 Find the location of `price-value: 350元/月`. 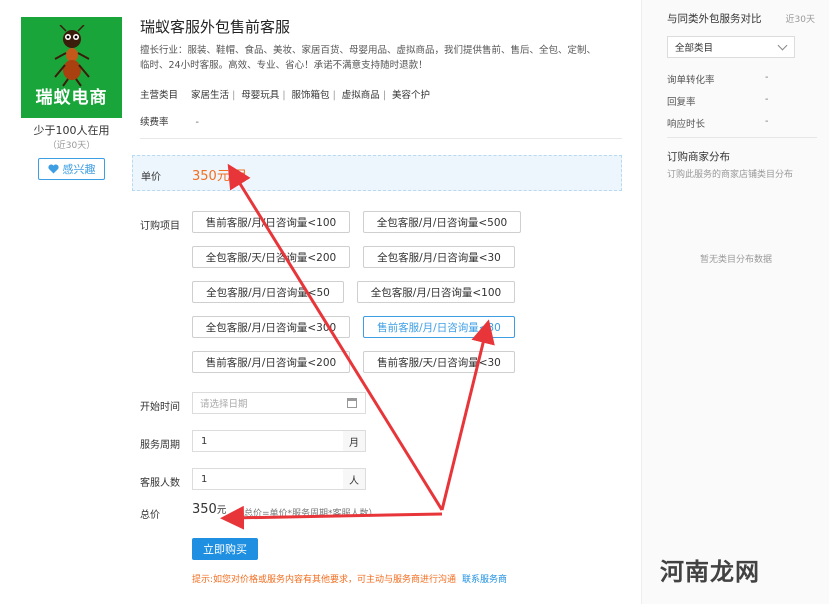

price-value: 350元/月 is located at coordinates (220, 176).